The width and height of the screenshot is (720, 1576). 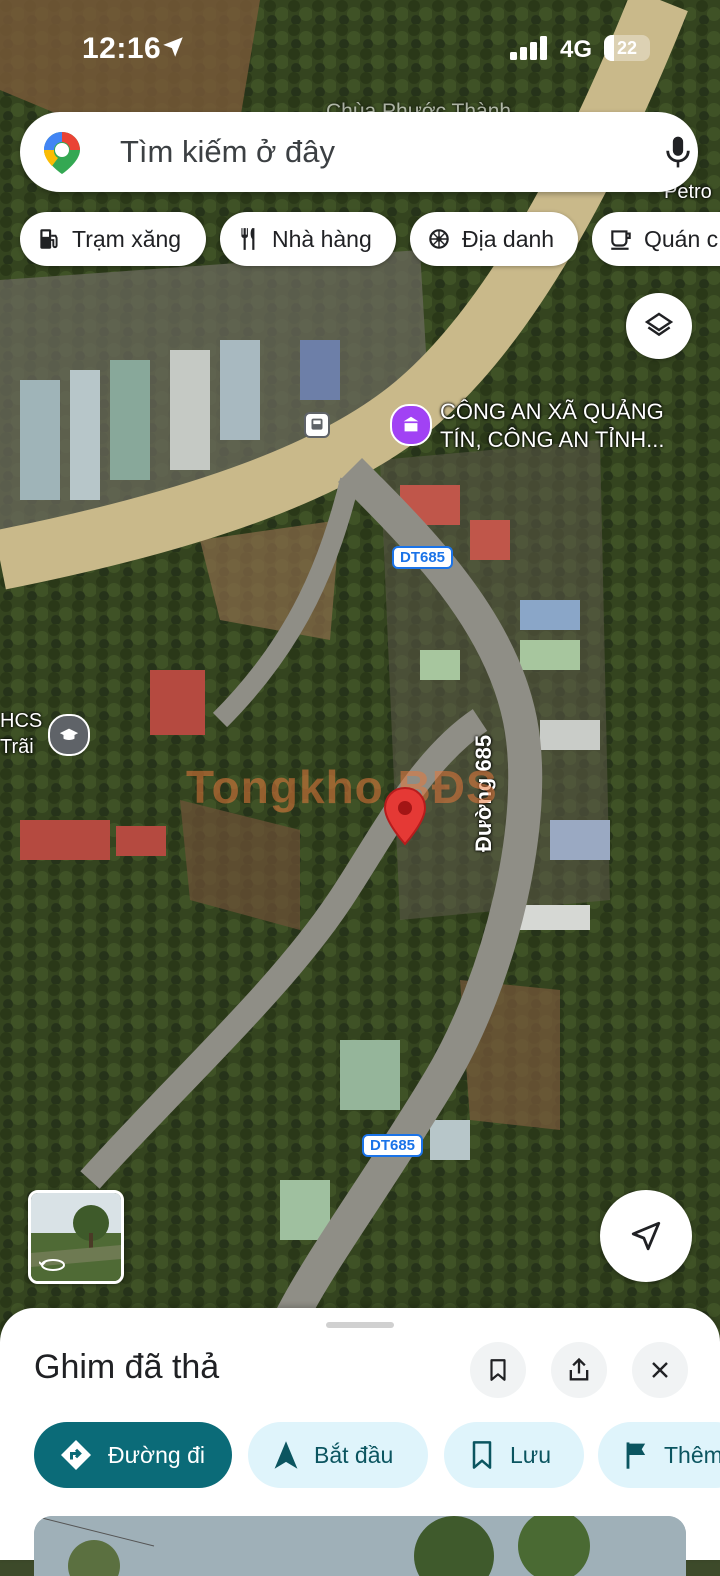 What do you see at coordinates (439, 239) in the screenshot?
I see `landmark-icon` at bounding box center [439, 239].